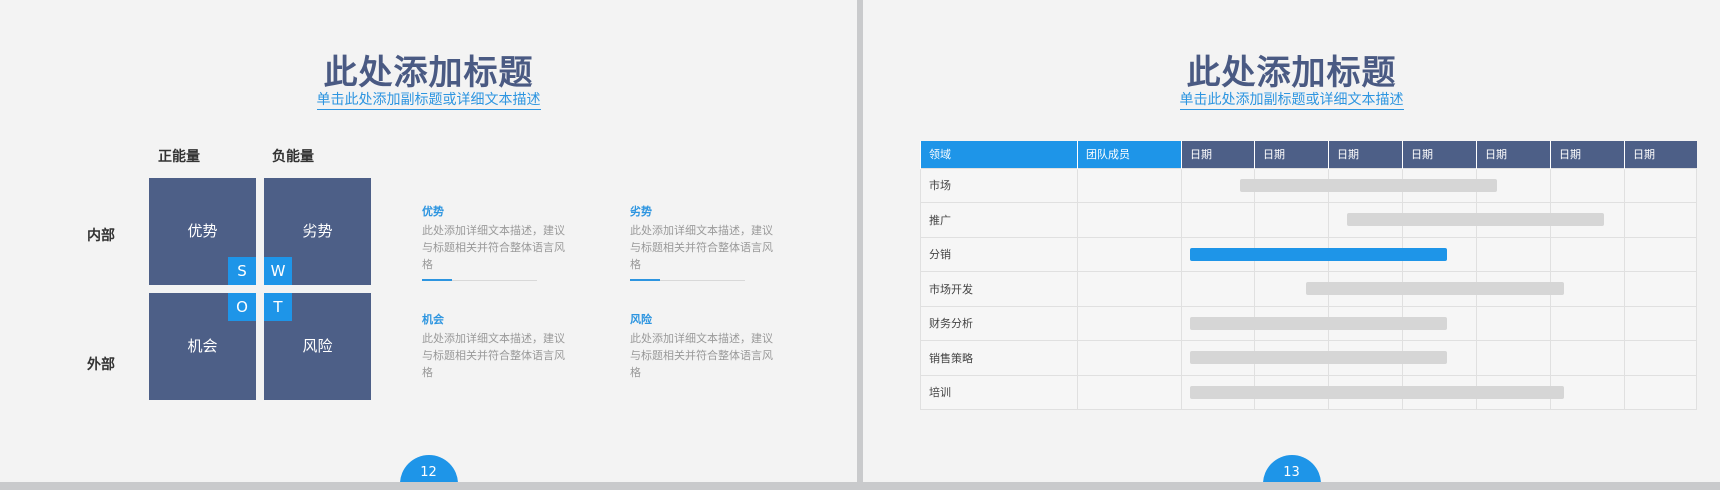  What do you see at coordinates (999, 154) in the screenshot?
I see `header-field: 领域` at bounding box center [999, 154].